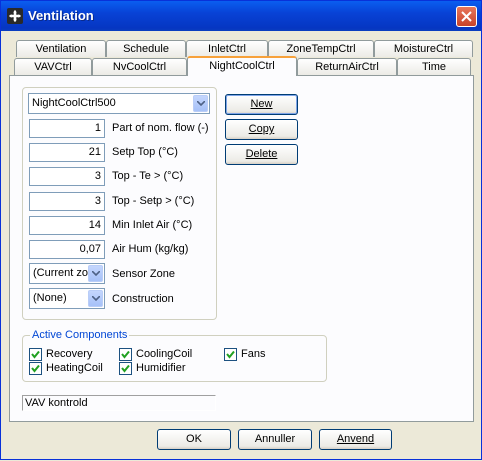 The height and width of the screenshot is (461, 482). What do you see at coordinates (61, 273) in the screenshot?
I see `sensor-zone-value: (Current zo` at bounding box center [61, 273].